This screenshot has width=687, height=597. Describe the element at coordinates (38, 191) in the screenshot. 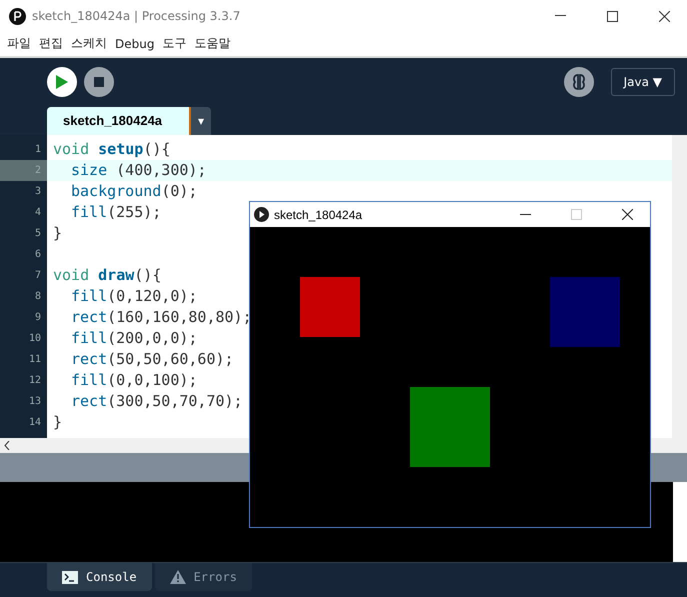

I see `line-number: 3` at that location.